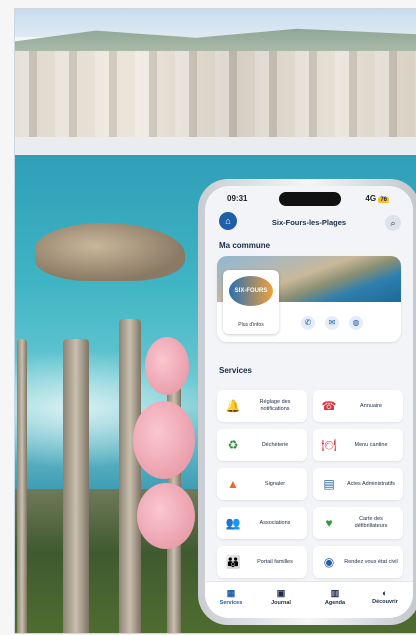  Describe the element at coordinates (245, 245) in the screenshot. I see `commune-heading: Ma commune` at that location.